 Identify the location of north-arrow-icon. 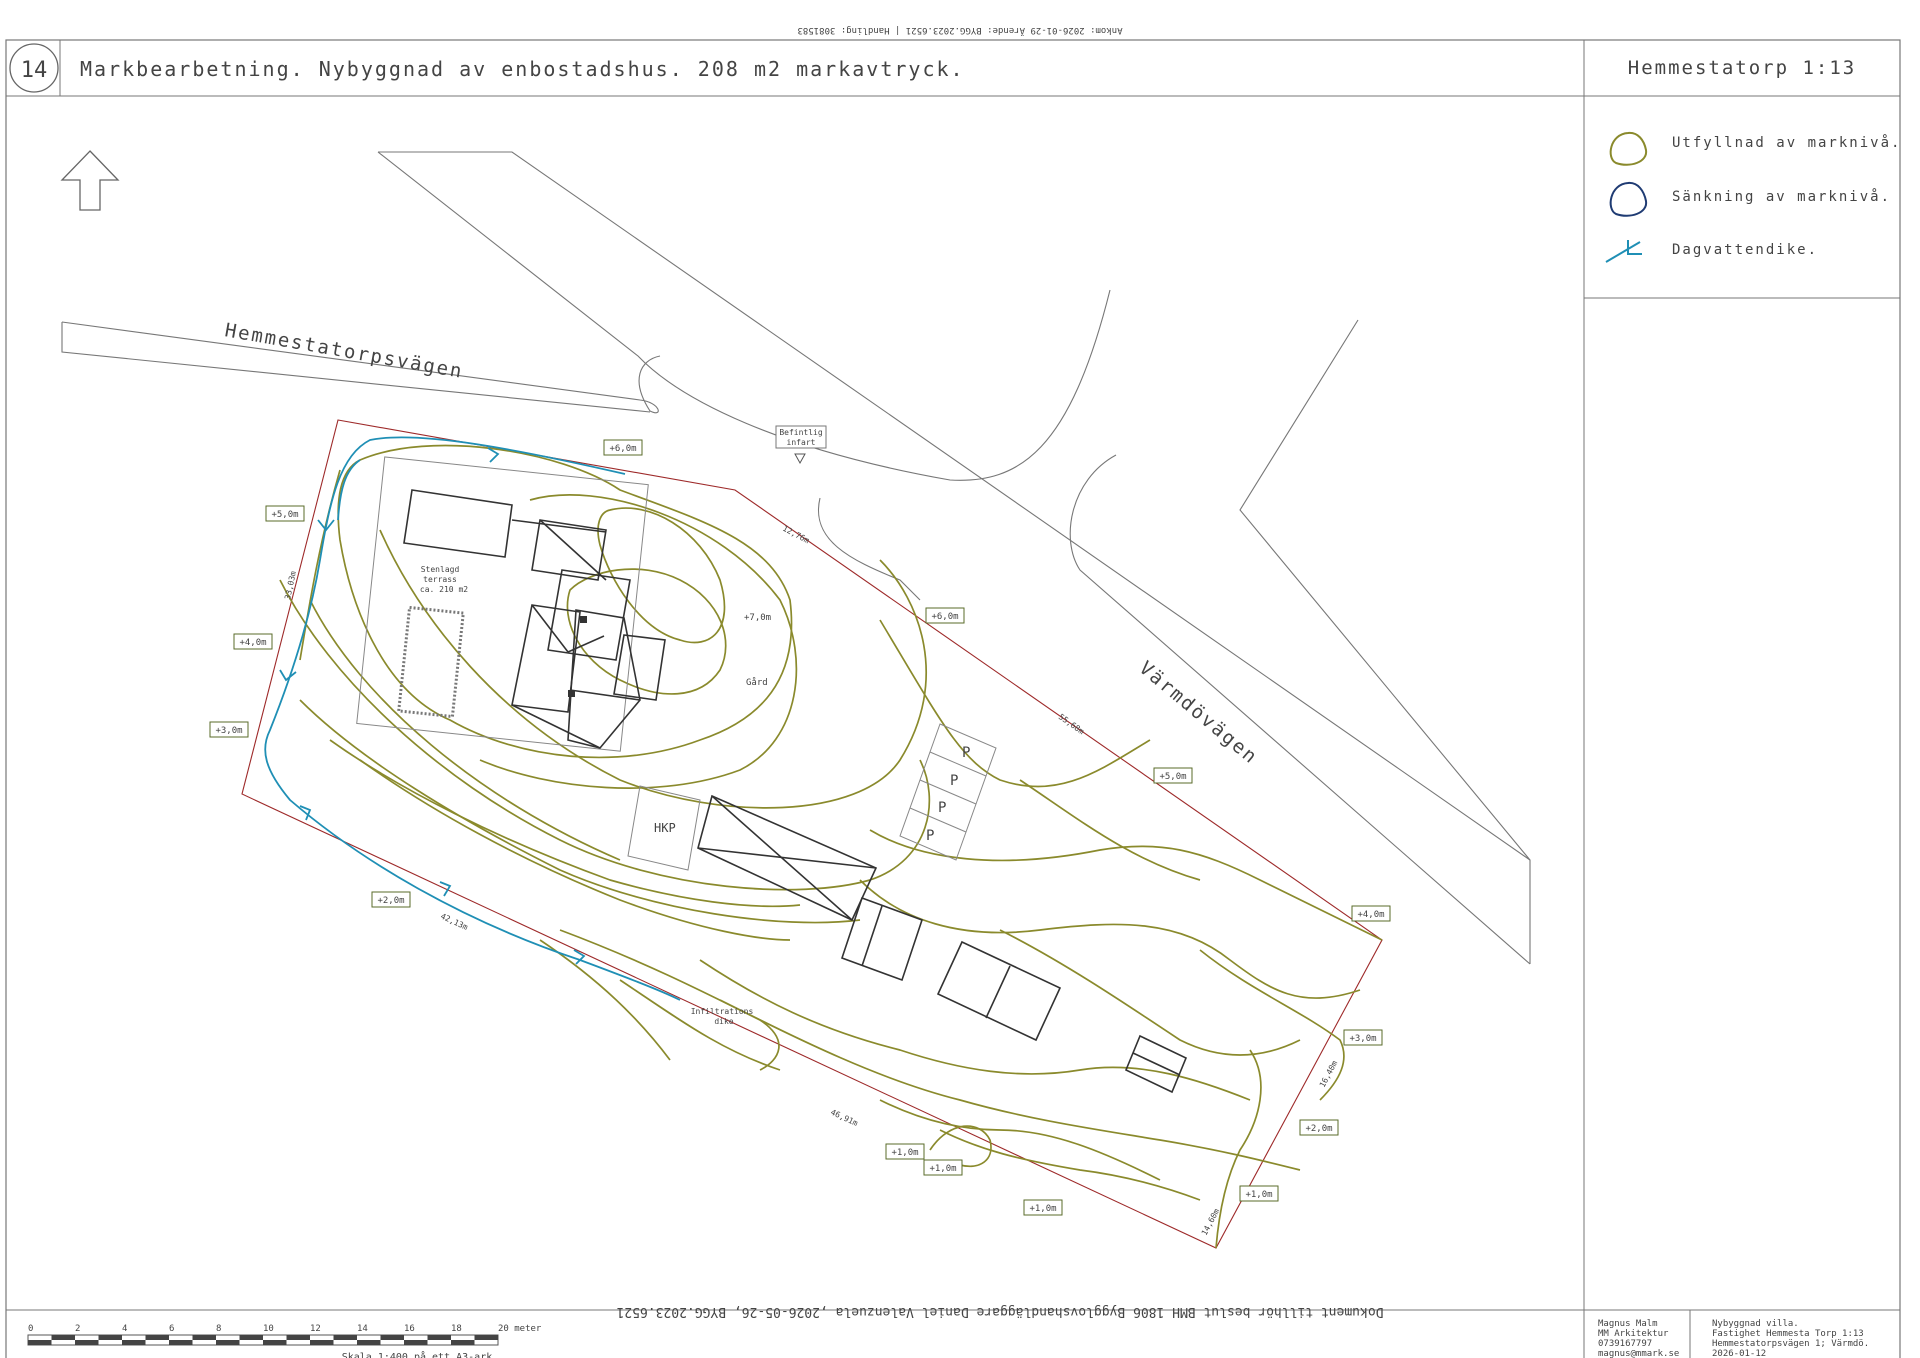
(90, 180).